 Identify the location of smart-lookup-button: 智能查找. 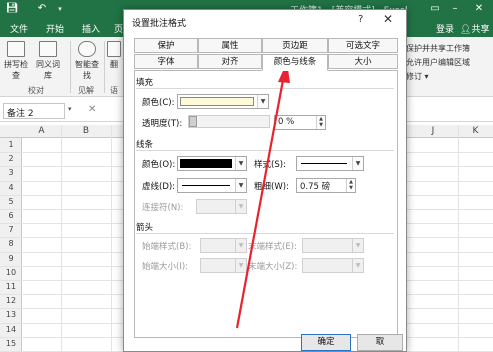
(87, 61).